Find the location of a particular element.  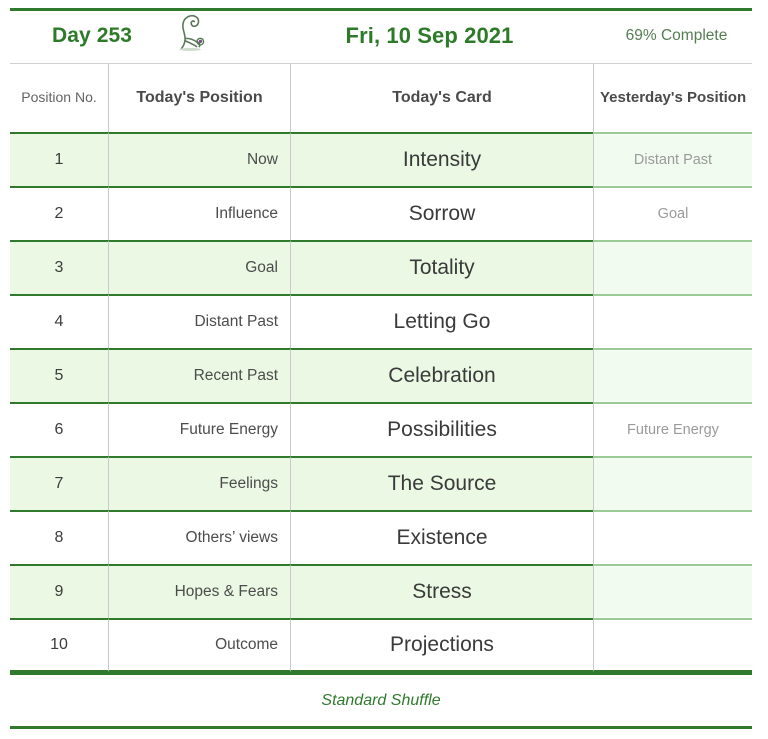

day-counter-cell: Day 253 is located at coordinates (66, 35).